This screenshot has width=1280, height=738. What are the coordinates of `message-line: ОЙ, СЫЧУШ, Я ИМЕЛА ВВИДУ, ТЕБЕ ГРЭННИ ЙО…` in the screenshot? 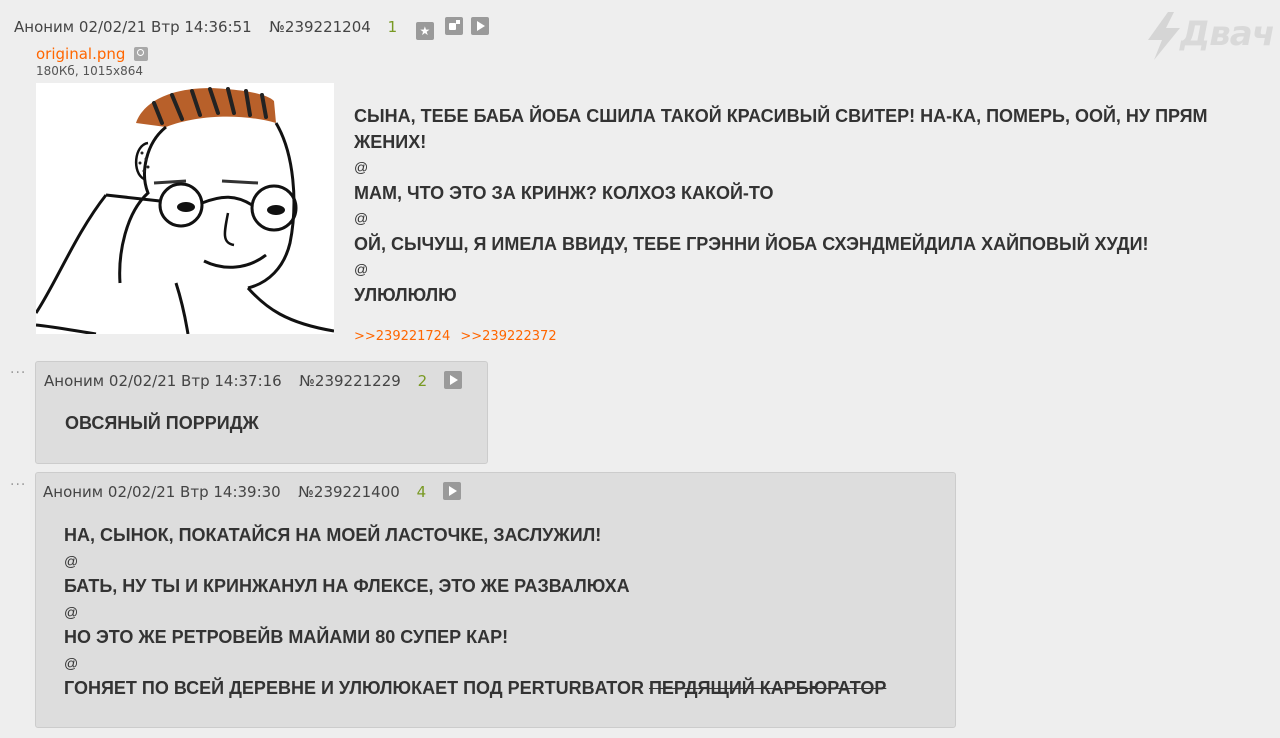 It's located at (751, 243).